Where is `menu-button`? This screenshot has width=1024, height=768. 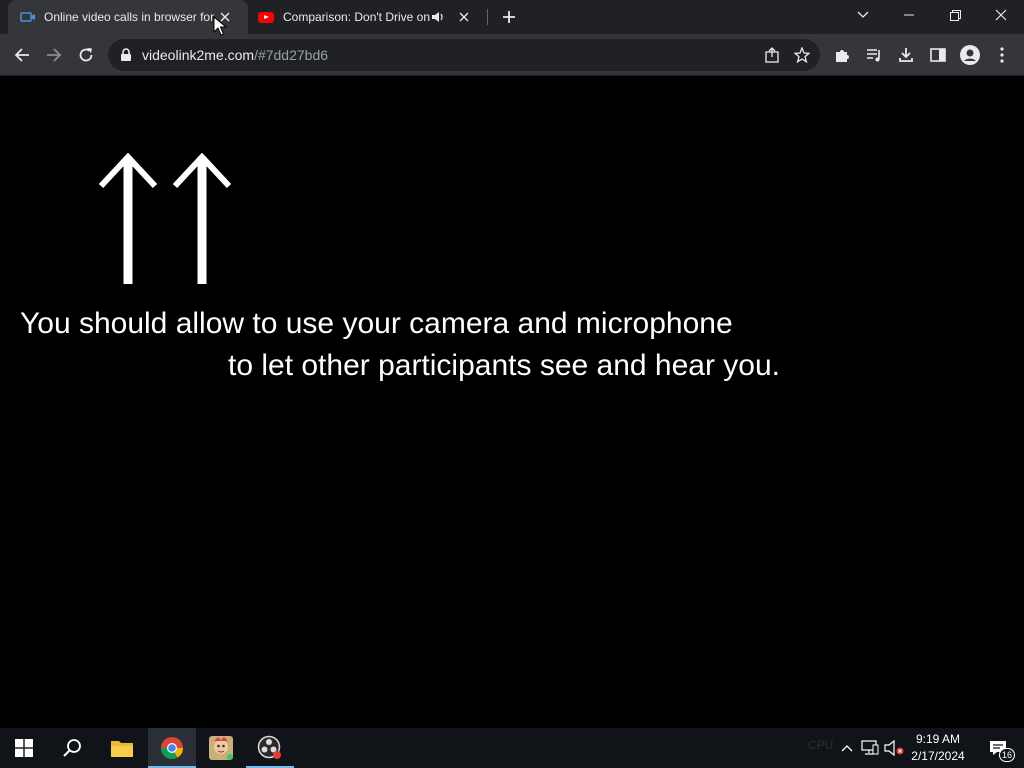
menu-button is located at coordinates (1002, 55).